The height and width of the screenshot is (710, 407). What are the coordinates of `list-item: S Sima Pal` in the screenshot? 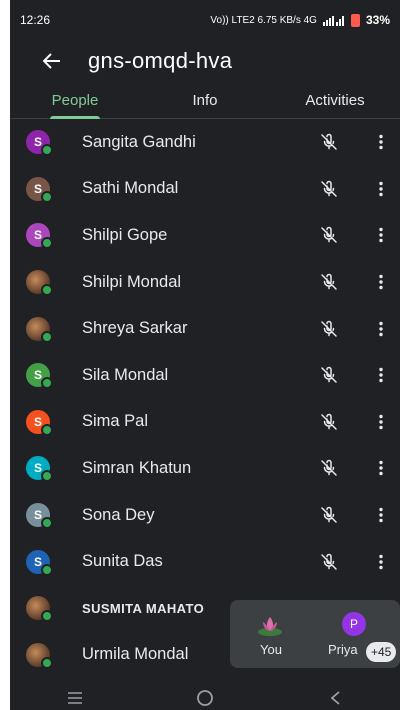 It's located at (205, 422).